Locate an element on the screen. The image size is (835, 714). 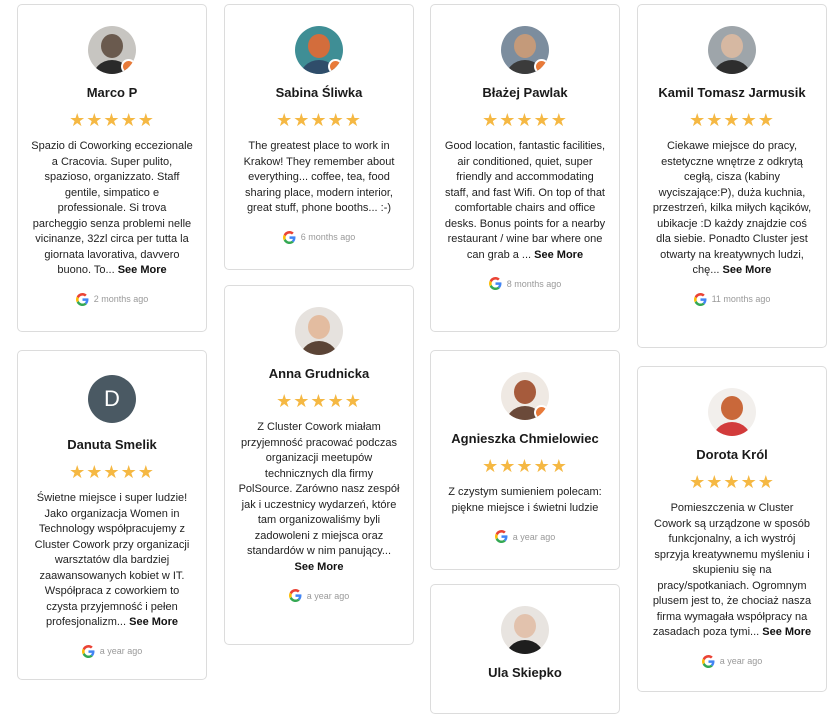
review-footer: 11 months ago is located at coordinates (732, 299).